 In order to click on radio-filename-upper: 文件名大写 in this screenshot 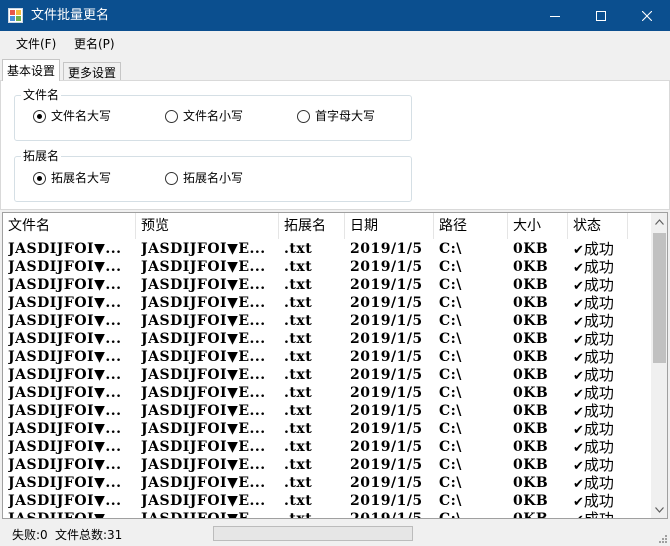, I will do `click(72, 116)`.